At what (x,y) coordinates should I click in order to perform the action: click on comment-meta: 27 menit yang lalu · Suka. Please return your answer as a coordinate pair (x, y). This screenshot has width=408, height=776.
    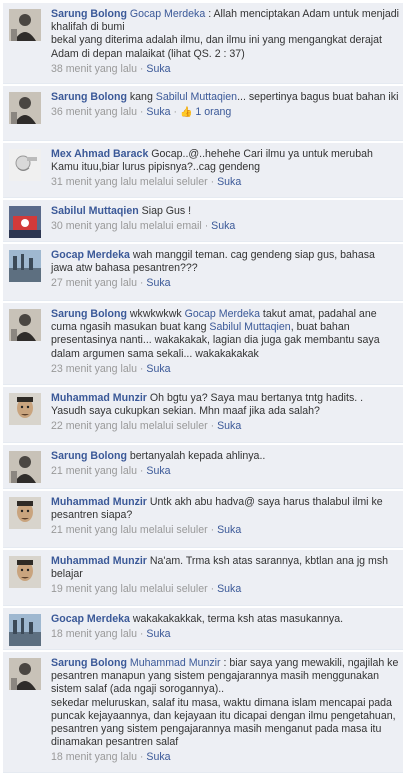
    Looking at the image, I should click on (111, 283).